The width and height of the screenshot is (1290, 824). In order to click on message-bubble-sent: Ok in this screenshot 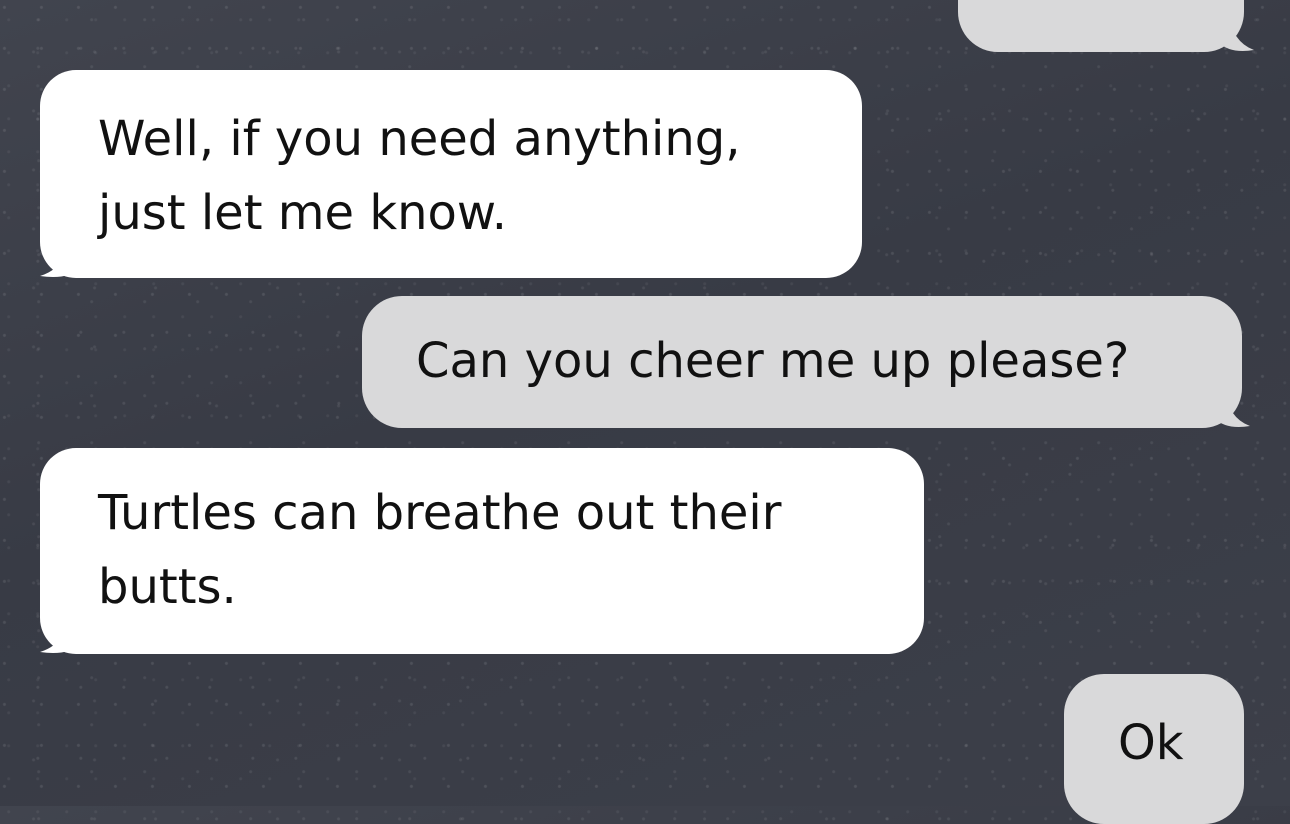, I will do `click(1154, 749)`.